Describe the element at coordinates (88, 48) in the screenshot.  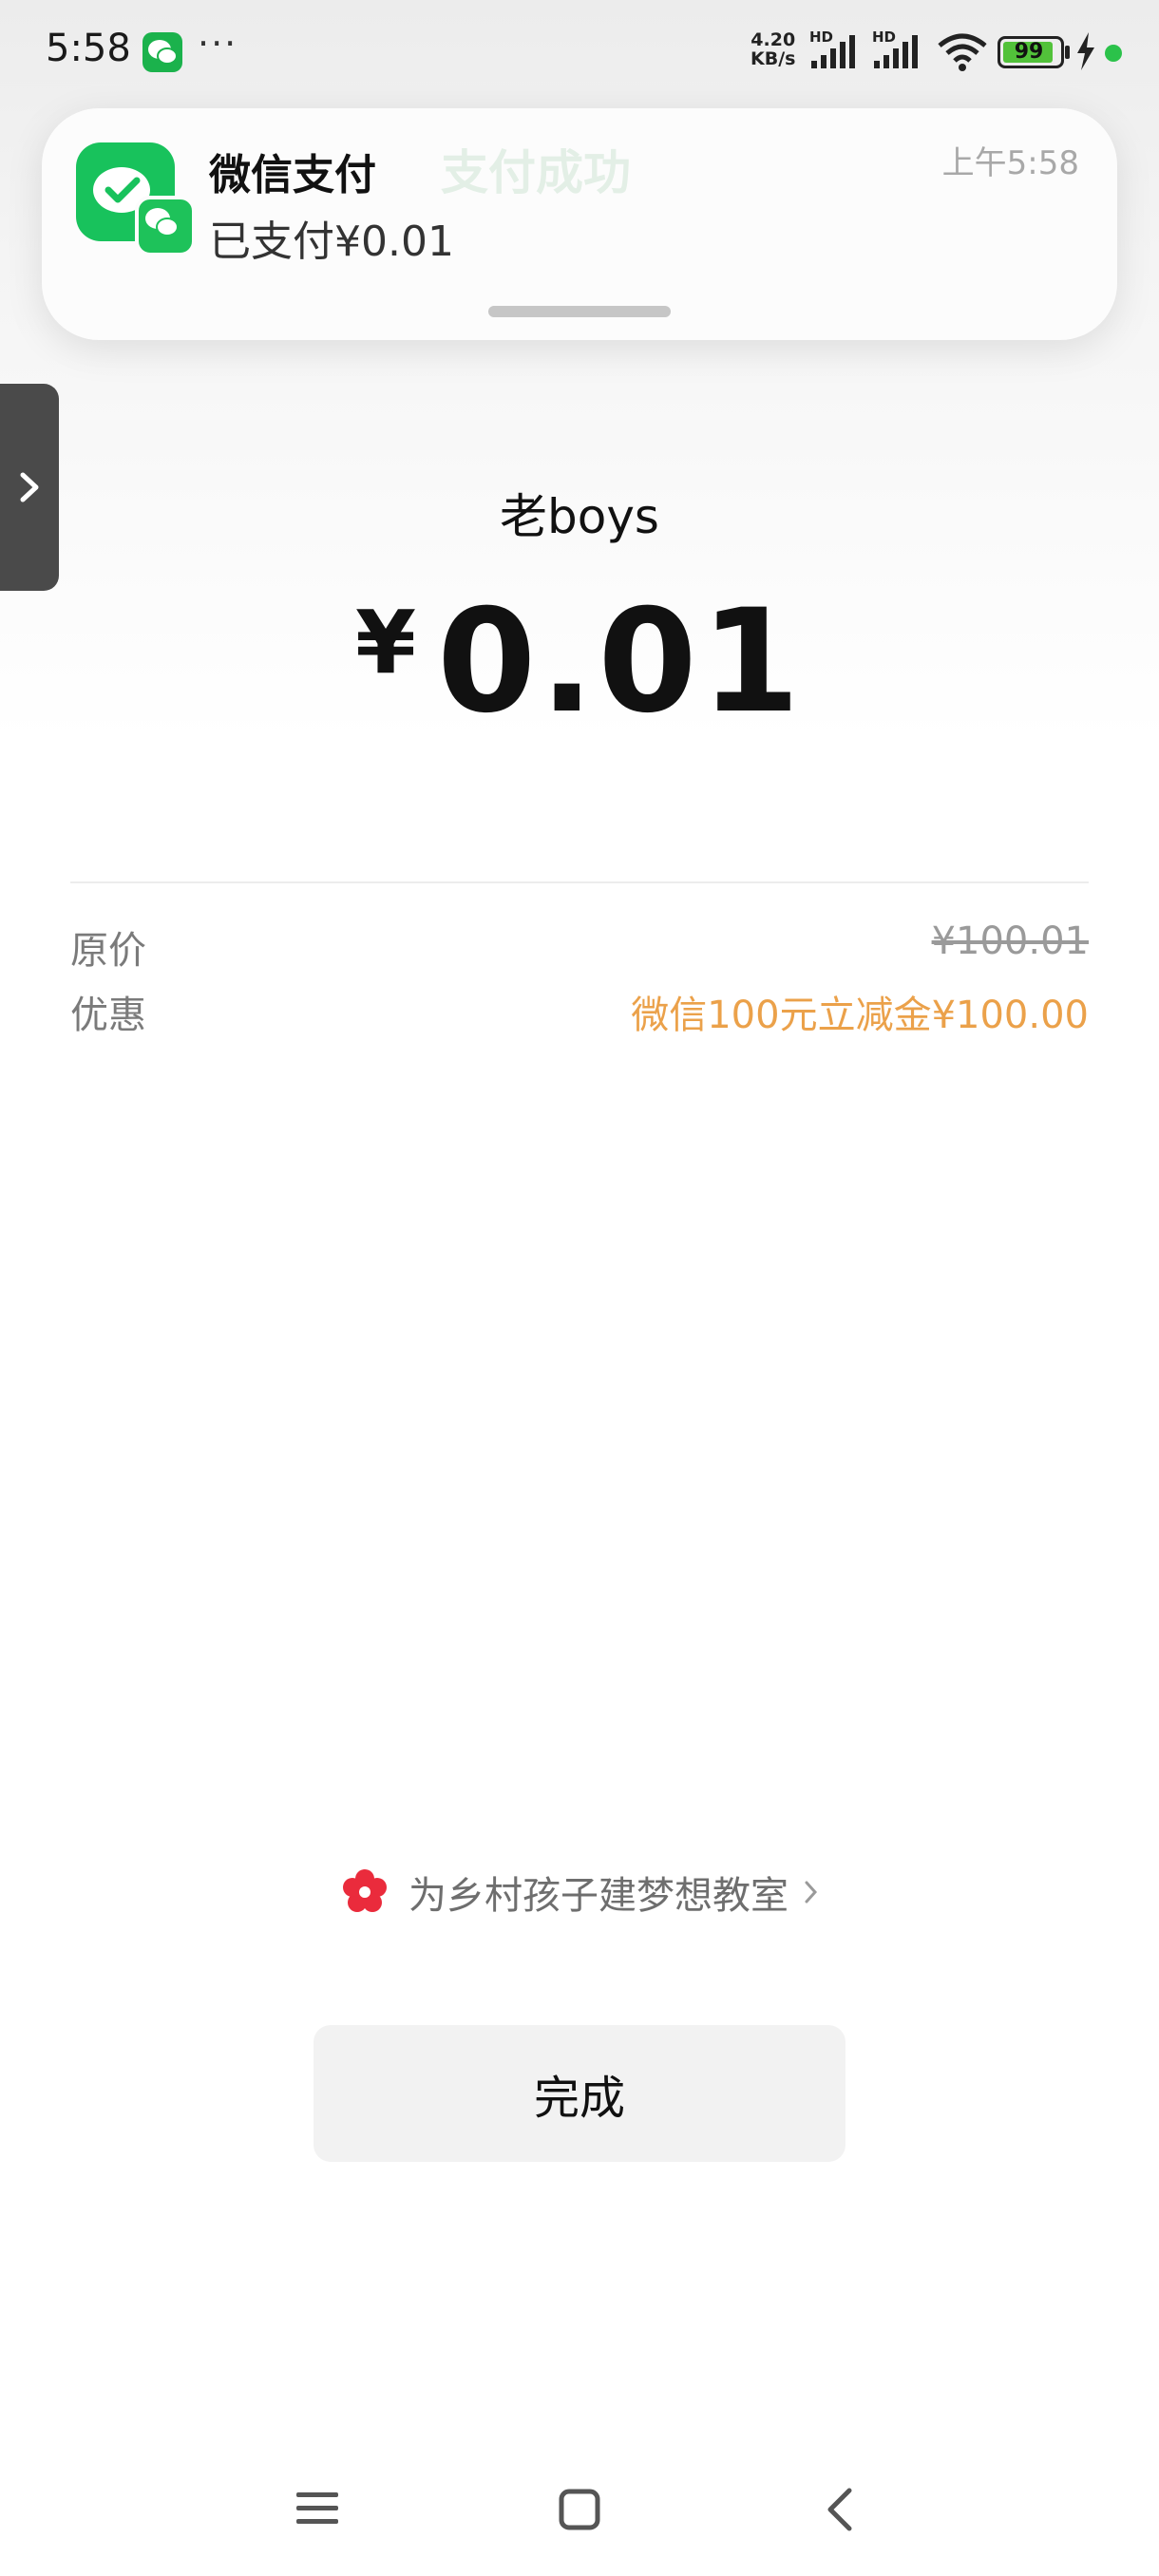
I see `status-time: 5:58` at that location.